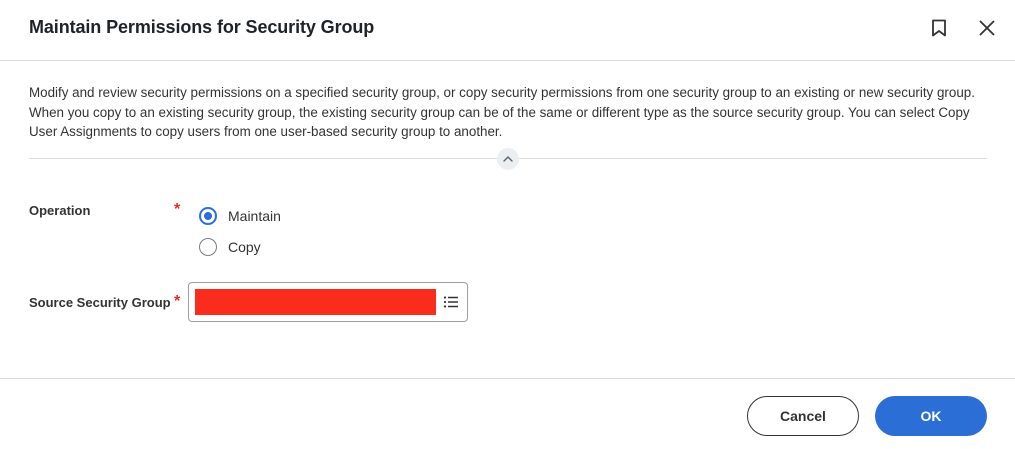  I want to click on close-button, so click(987, 28).